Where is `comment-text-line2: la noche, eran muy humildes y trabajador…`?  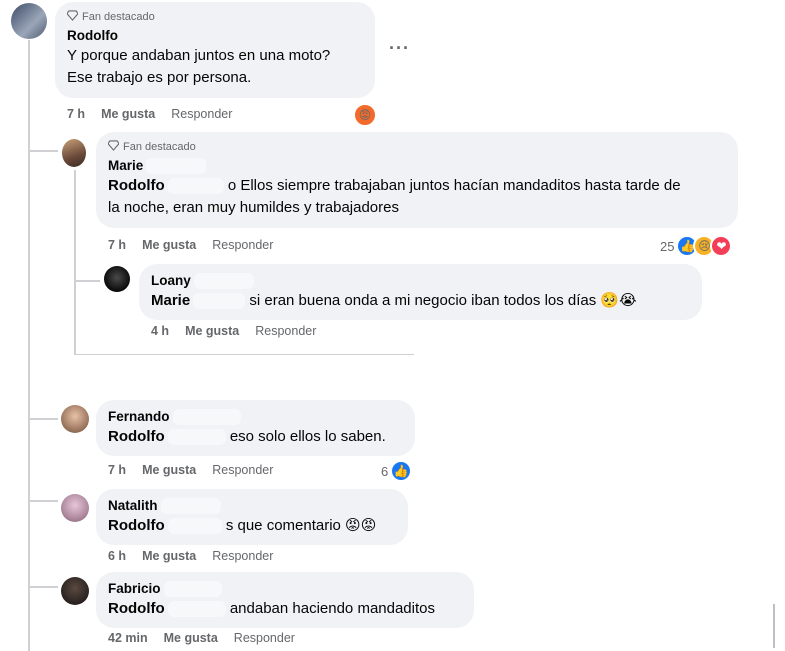 comment-text-line2: la noche, eran muy humildes y trabajador… is located at coordinates (253, 207).